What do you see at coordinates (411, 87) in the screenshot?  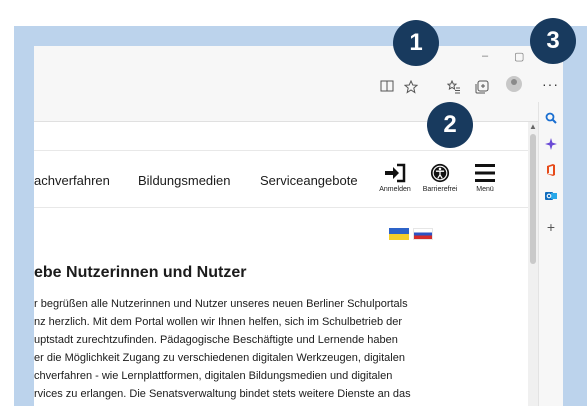 I see `add-favorite-icon` at bounding box center [411, 87].